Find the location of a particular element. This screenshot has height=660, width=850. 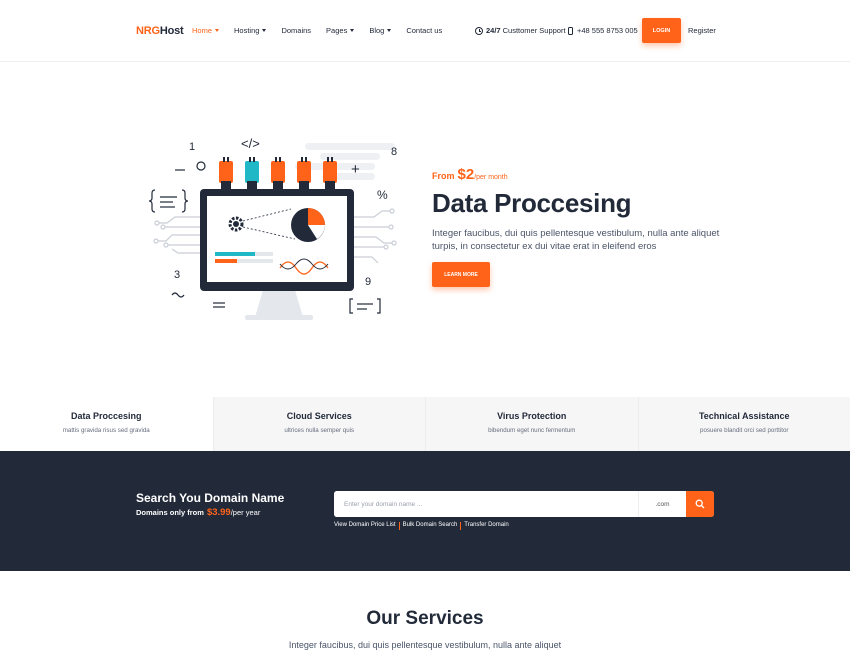

feature-title: Cloud Services is located at coordinates (319, 416).